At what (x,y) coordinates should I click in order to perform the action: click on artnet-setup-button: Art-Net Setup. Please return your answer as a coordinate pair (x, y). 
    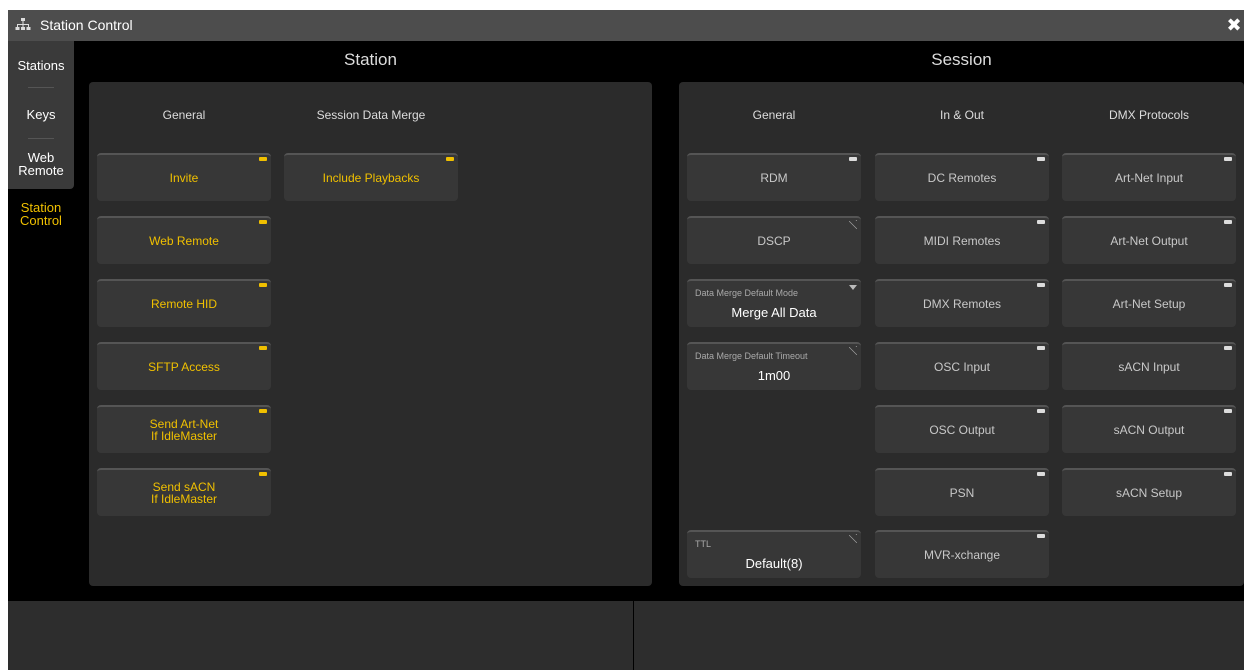
    Looking at the image, I should click on (1149, 303).